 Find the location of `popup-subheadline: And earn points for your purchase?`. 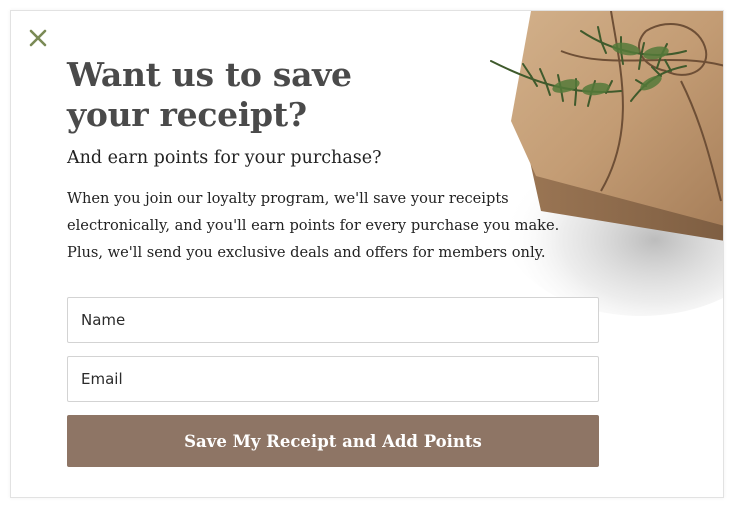

popup-subheadline: And earn points for your purchase? is located at coordinates (224, 158).